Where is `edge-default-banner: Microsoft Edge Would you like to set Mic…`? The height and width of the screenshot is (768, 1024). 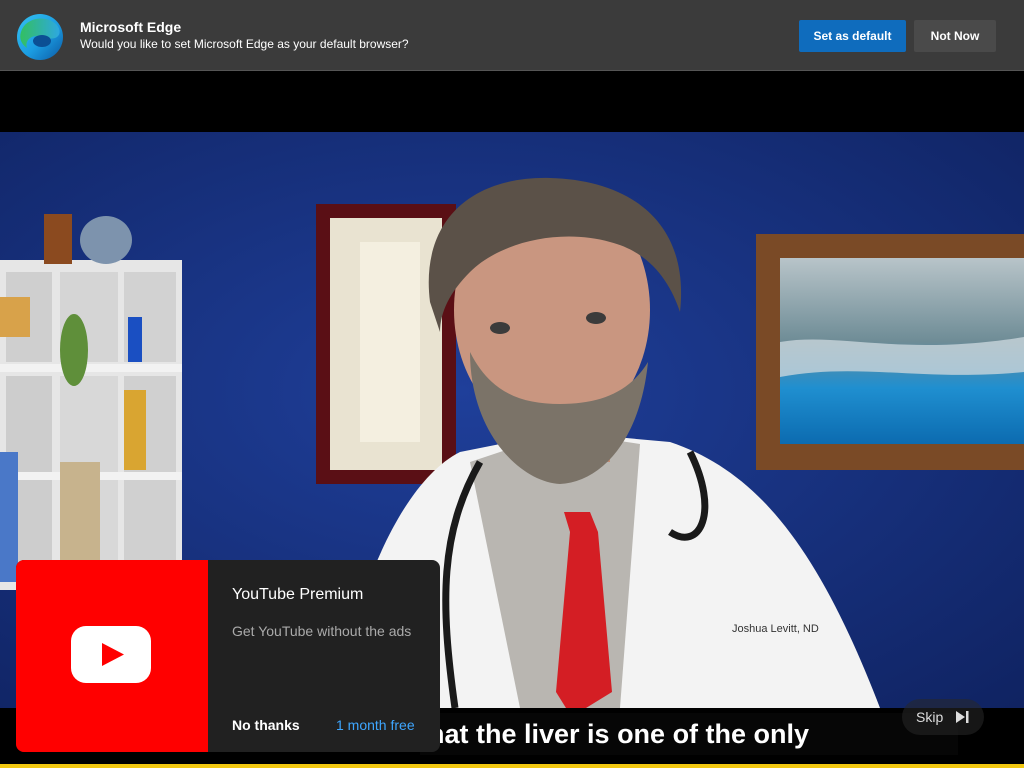 edge-default-banner: Microsoft Edge Would you like to set Mic… is located at coordinates (512, 35).